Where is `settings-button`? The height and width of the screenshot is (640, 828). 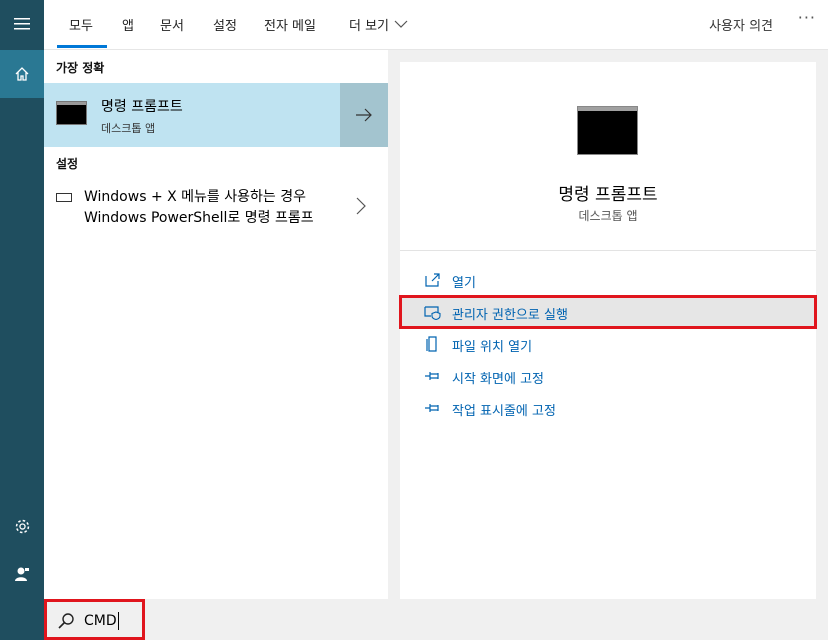 settings-button is located at coordinates (22, 526).